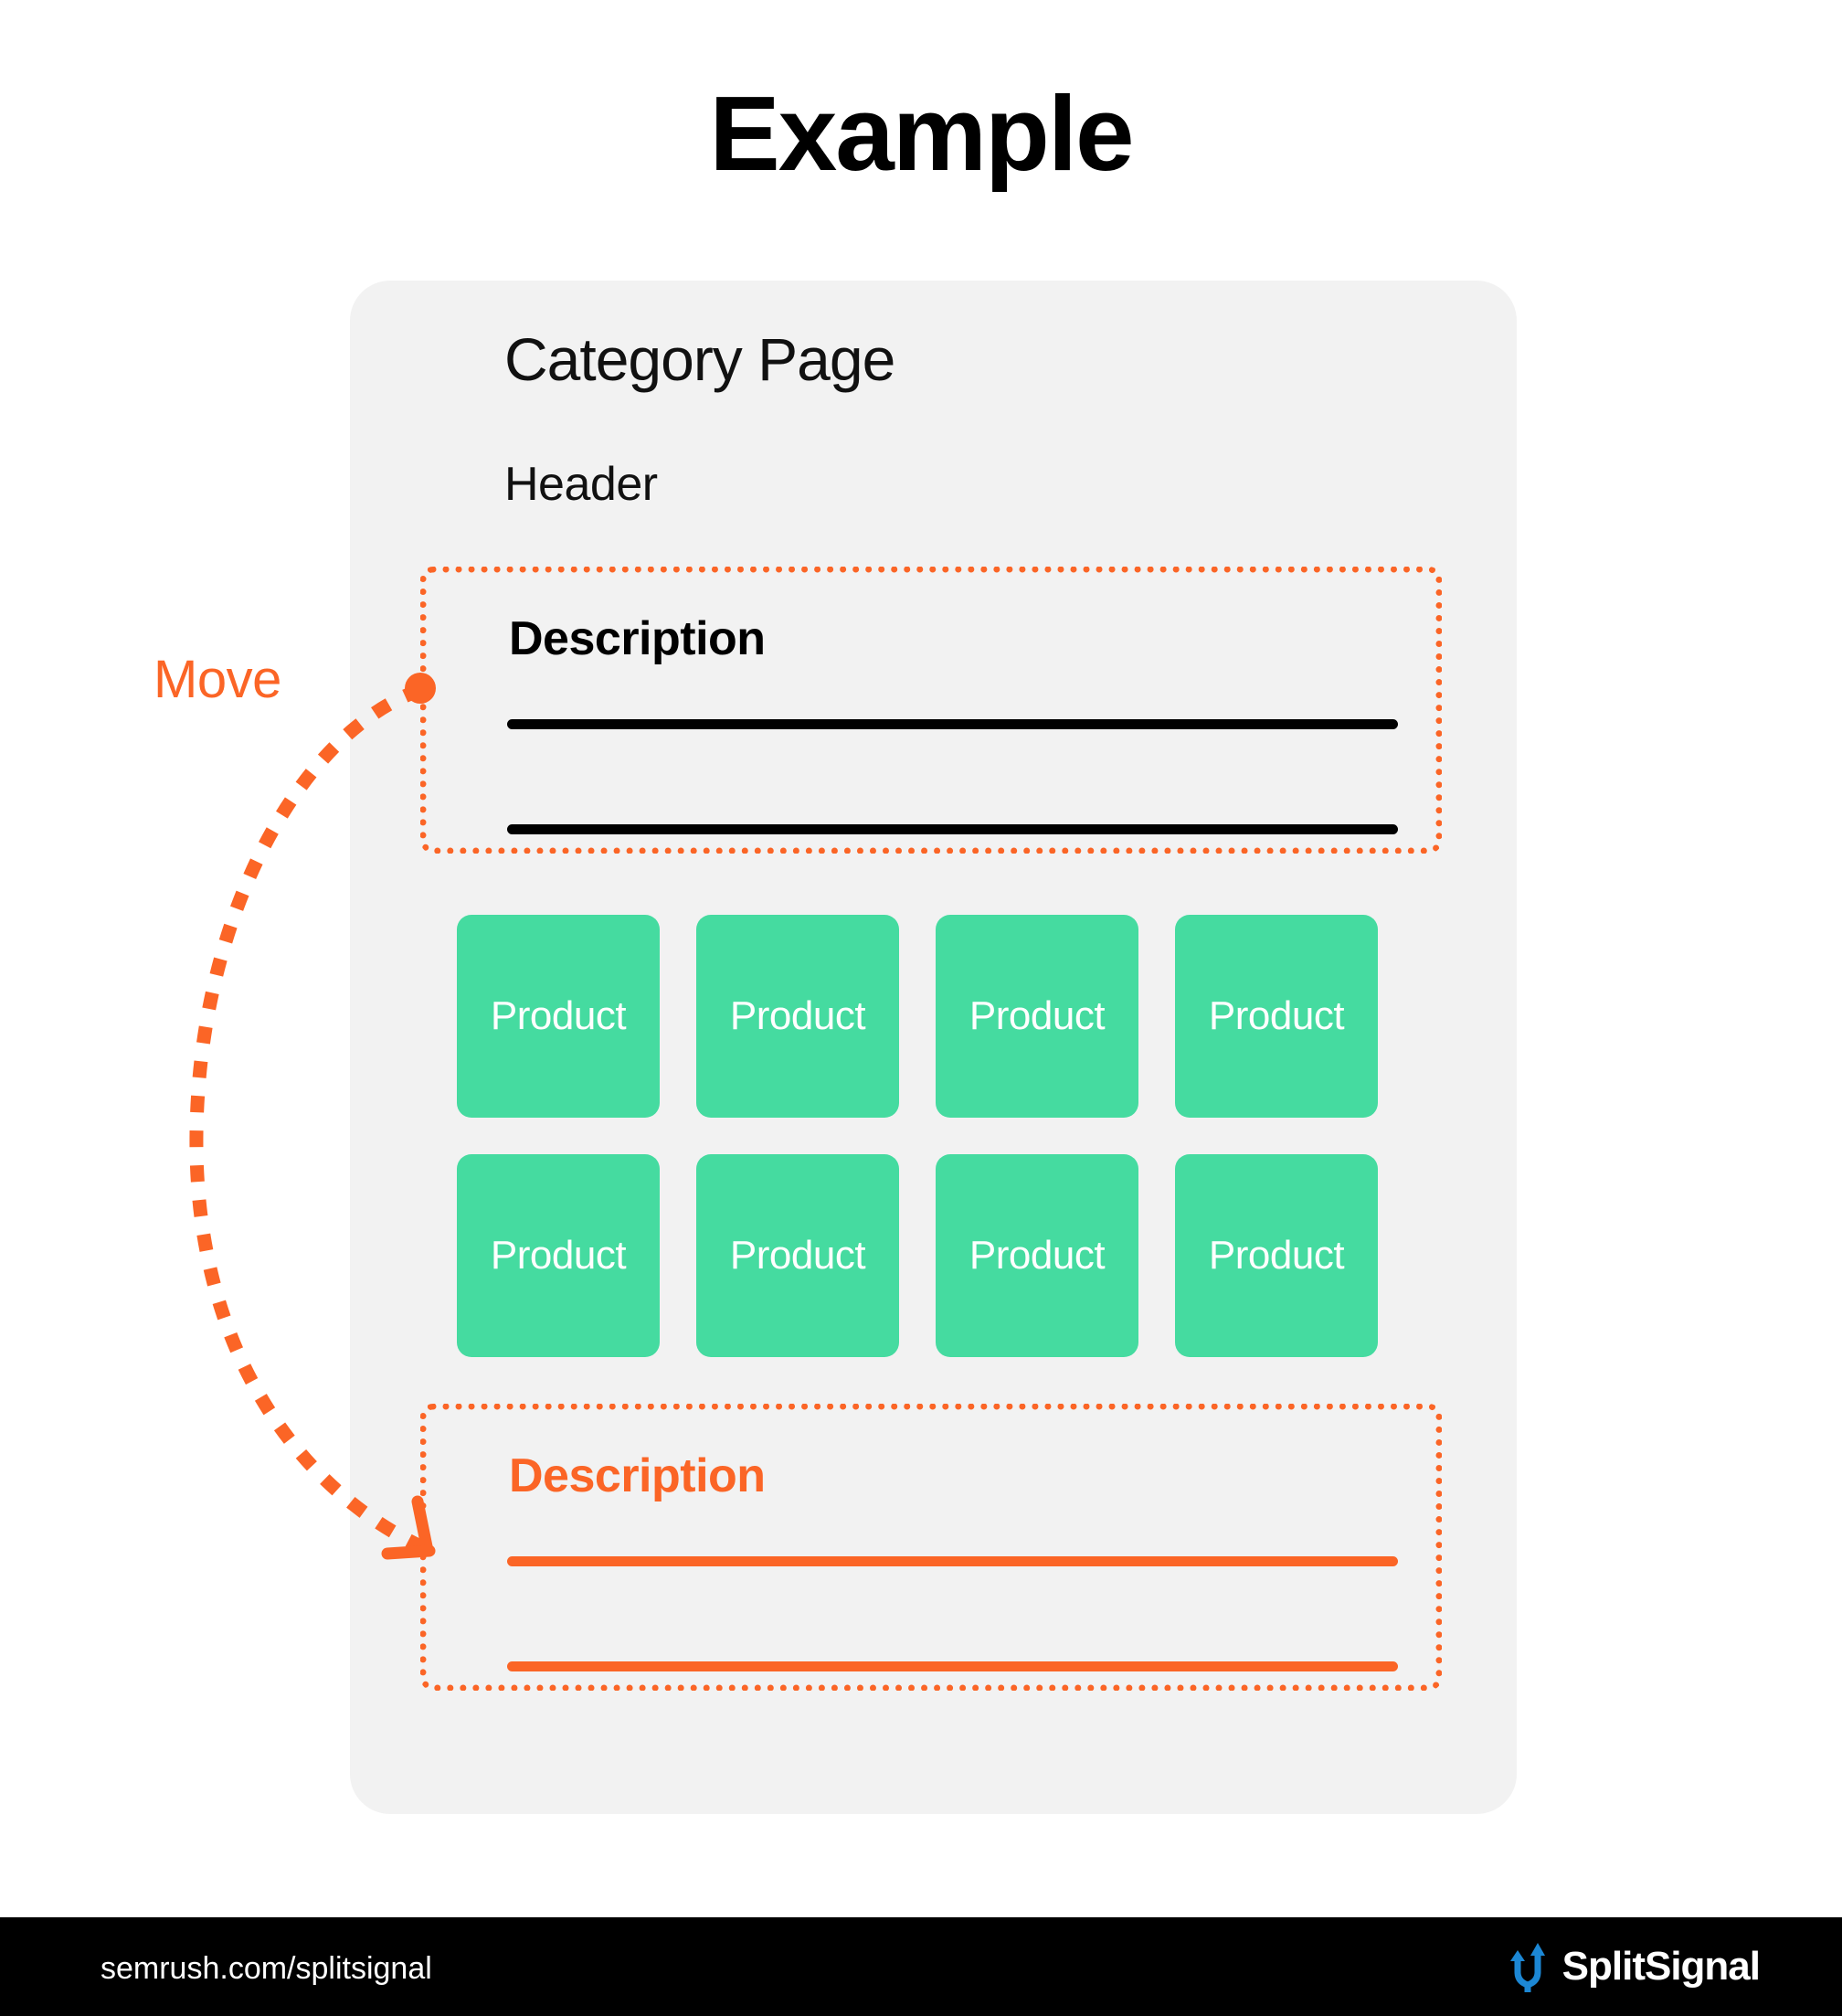 This screenshot has width=1842, height=2016. What do you see at coordinates (581, 485) in the screenshot?
I see `card-subheading: Header` at bounding box center [581, 485].